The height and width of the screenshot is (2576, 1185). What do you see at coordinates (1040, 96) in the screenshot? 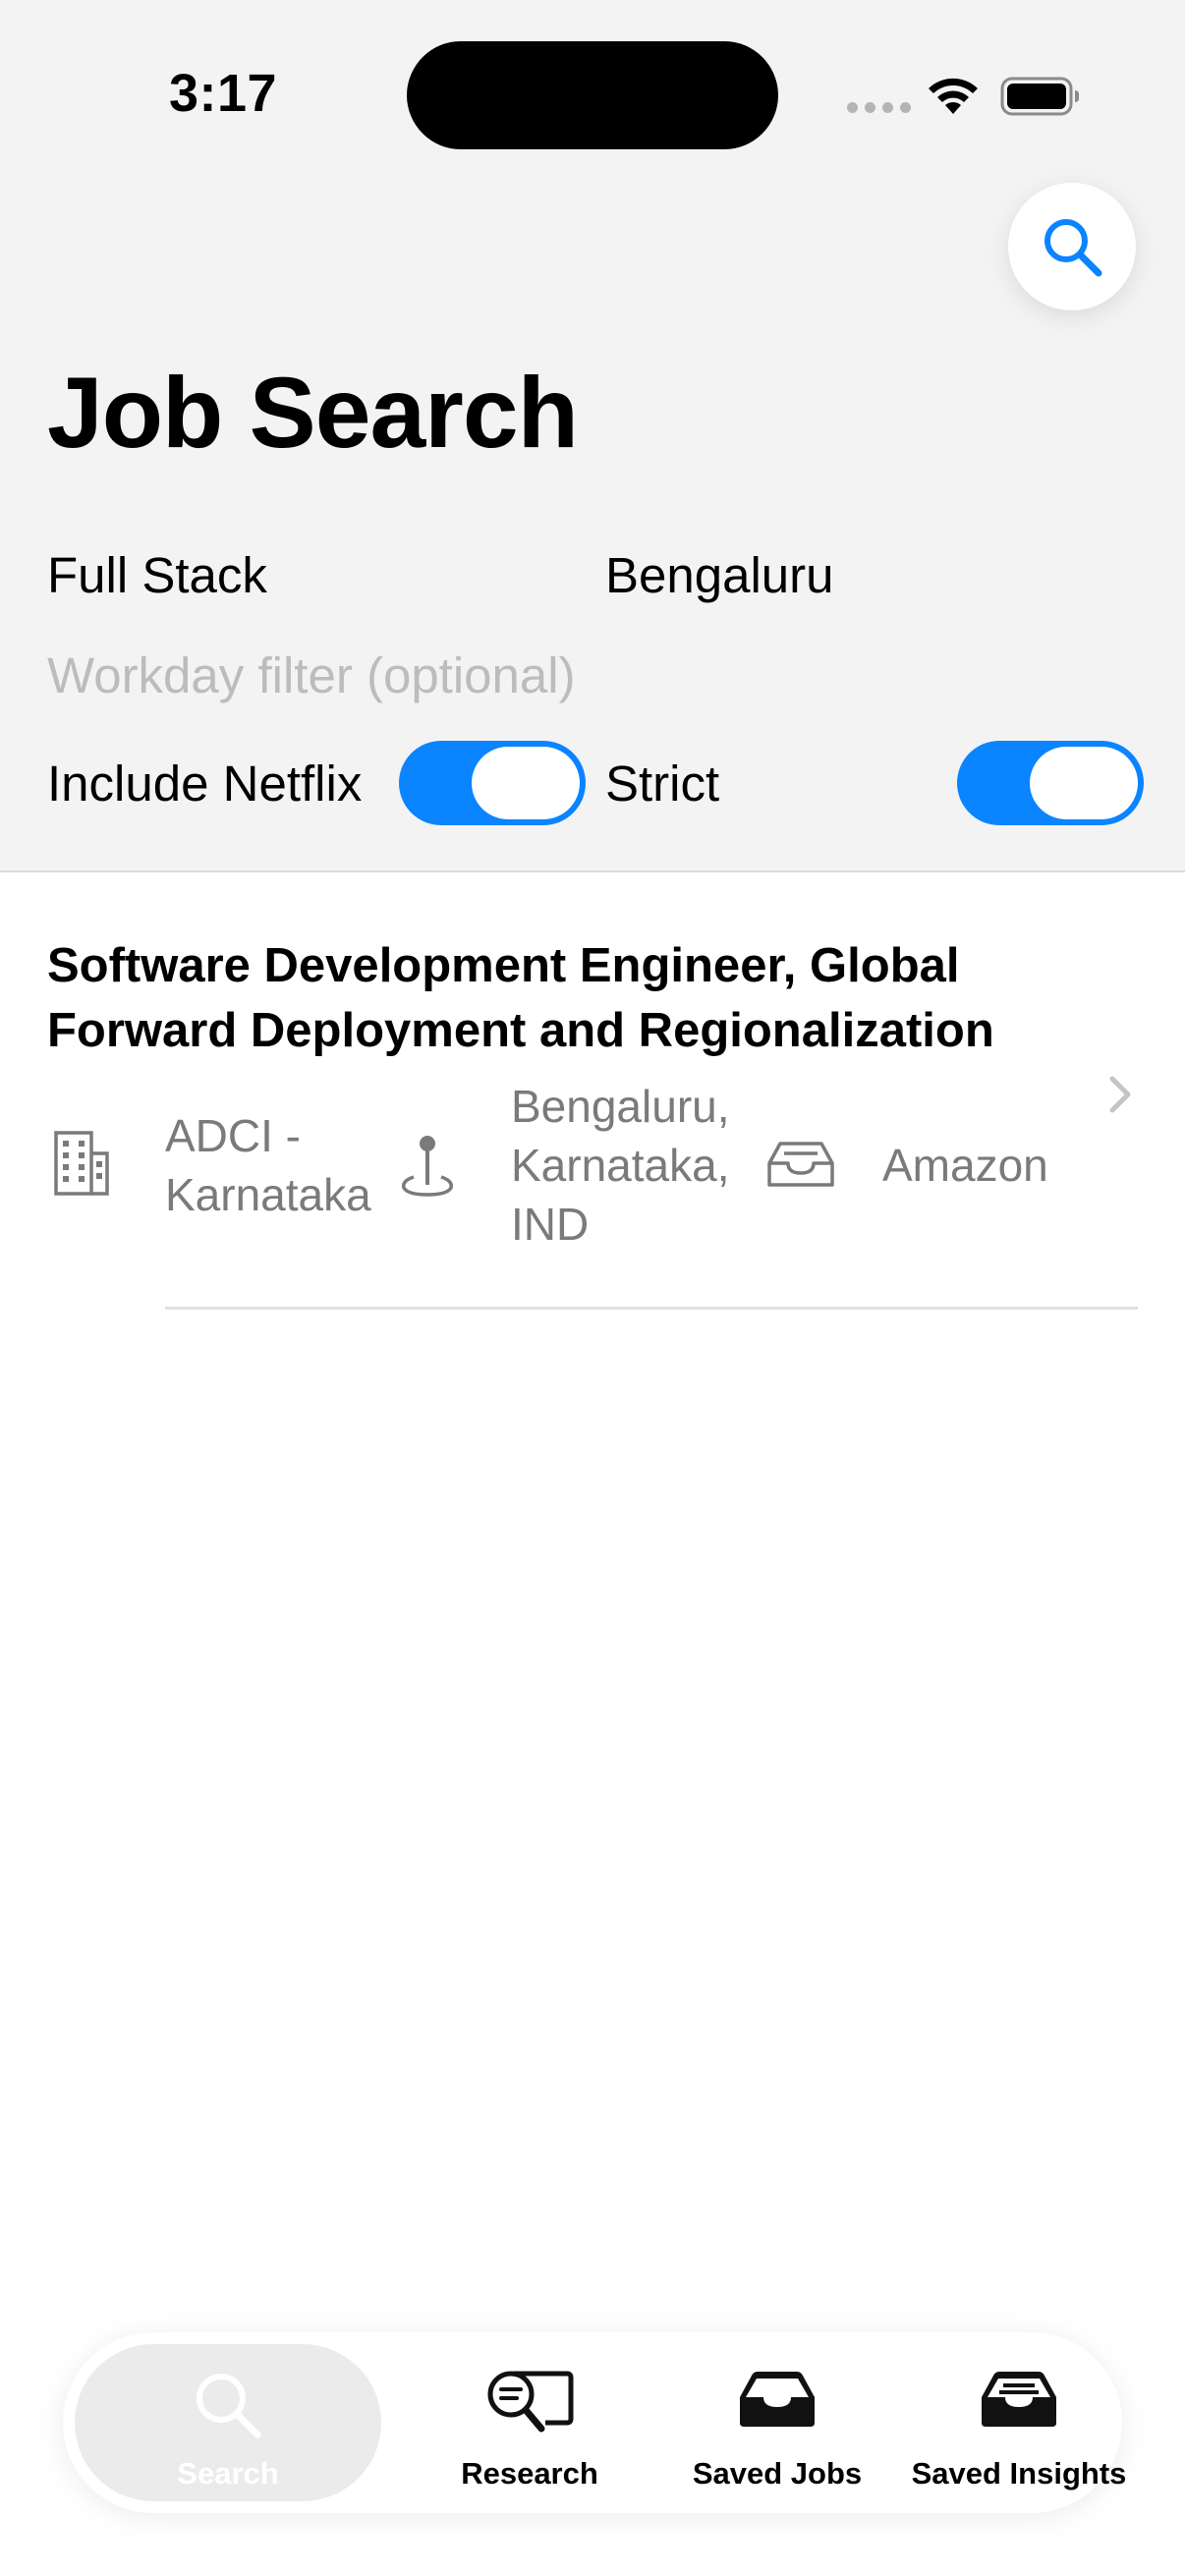
I see `battery-icon` at bounding box center [1040, 96].